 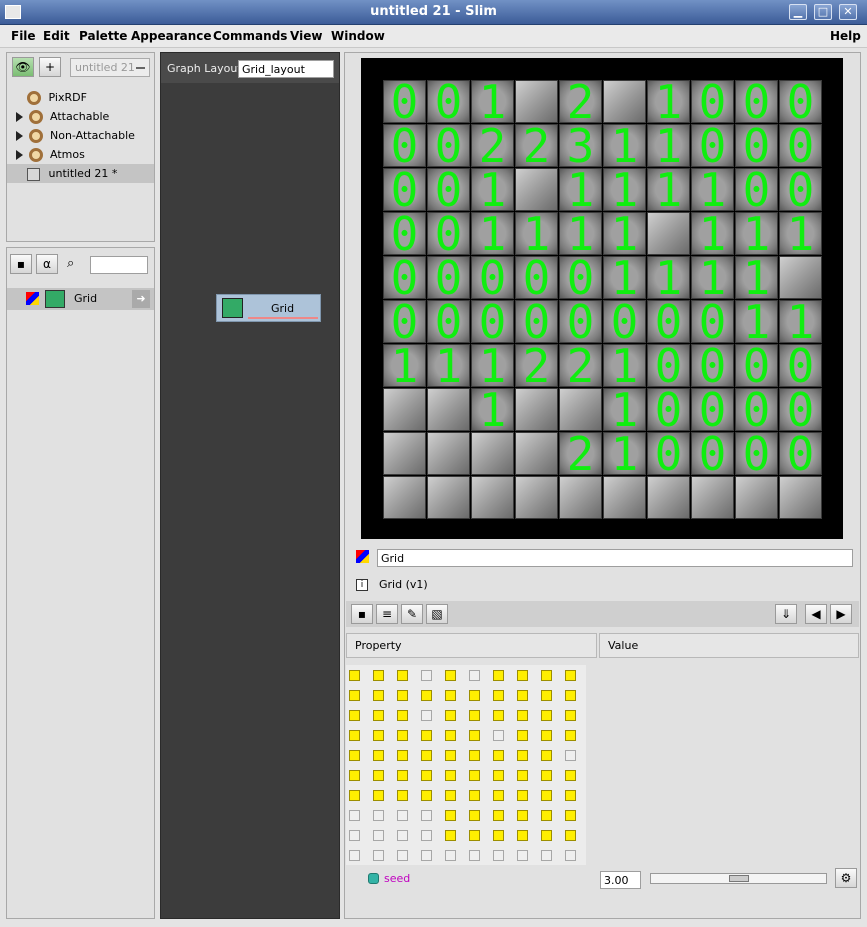 What do you see at coordinates (816, 614) in the screenshot?
I see `previous-button: ◀` at bounding box center [816, 614].